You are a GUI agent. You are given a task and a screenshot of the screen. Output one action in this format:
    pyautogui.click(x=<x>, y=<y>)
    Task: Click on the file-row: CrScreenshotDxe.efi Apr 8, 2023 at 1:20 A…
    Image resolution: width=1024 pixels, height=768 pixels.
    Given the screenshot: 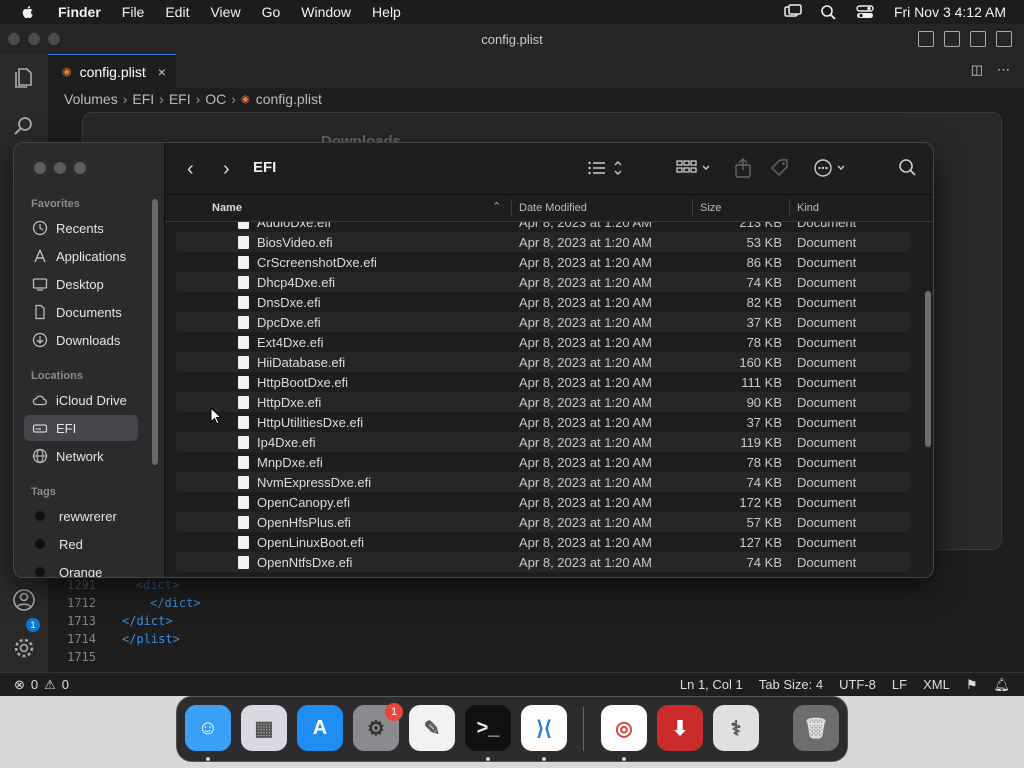 What is the action you would take?
    pyautogui.click(x=543, y=262)
    